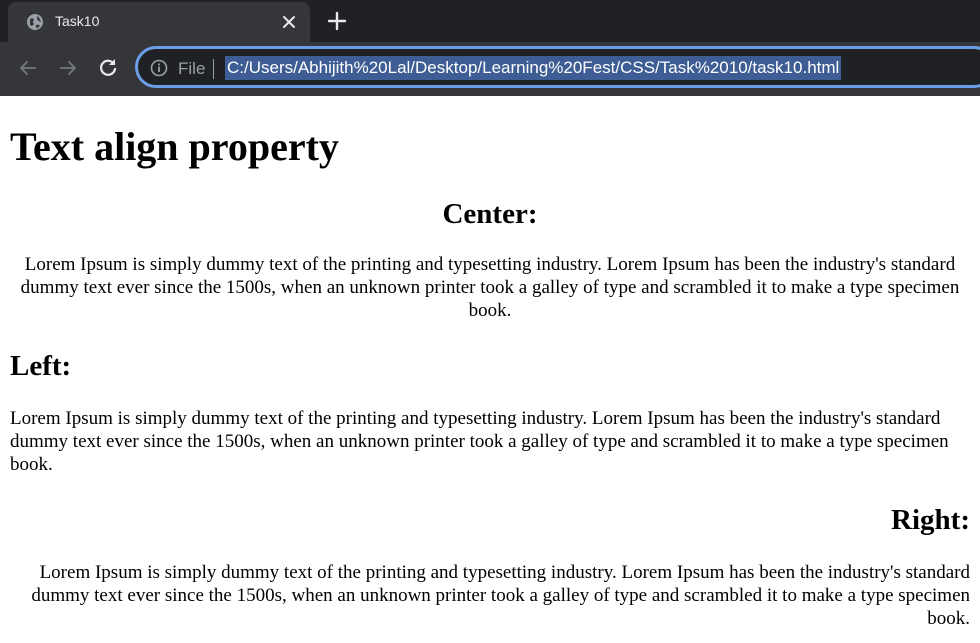 This screenshot has height=643, width=980. Describe the element at coordinates (337, 21) in the screenshot. I see `new-tab-icon` at that location.